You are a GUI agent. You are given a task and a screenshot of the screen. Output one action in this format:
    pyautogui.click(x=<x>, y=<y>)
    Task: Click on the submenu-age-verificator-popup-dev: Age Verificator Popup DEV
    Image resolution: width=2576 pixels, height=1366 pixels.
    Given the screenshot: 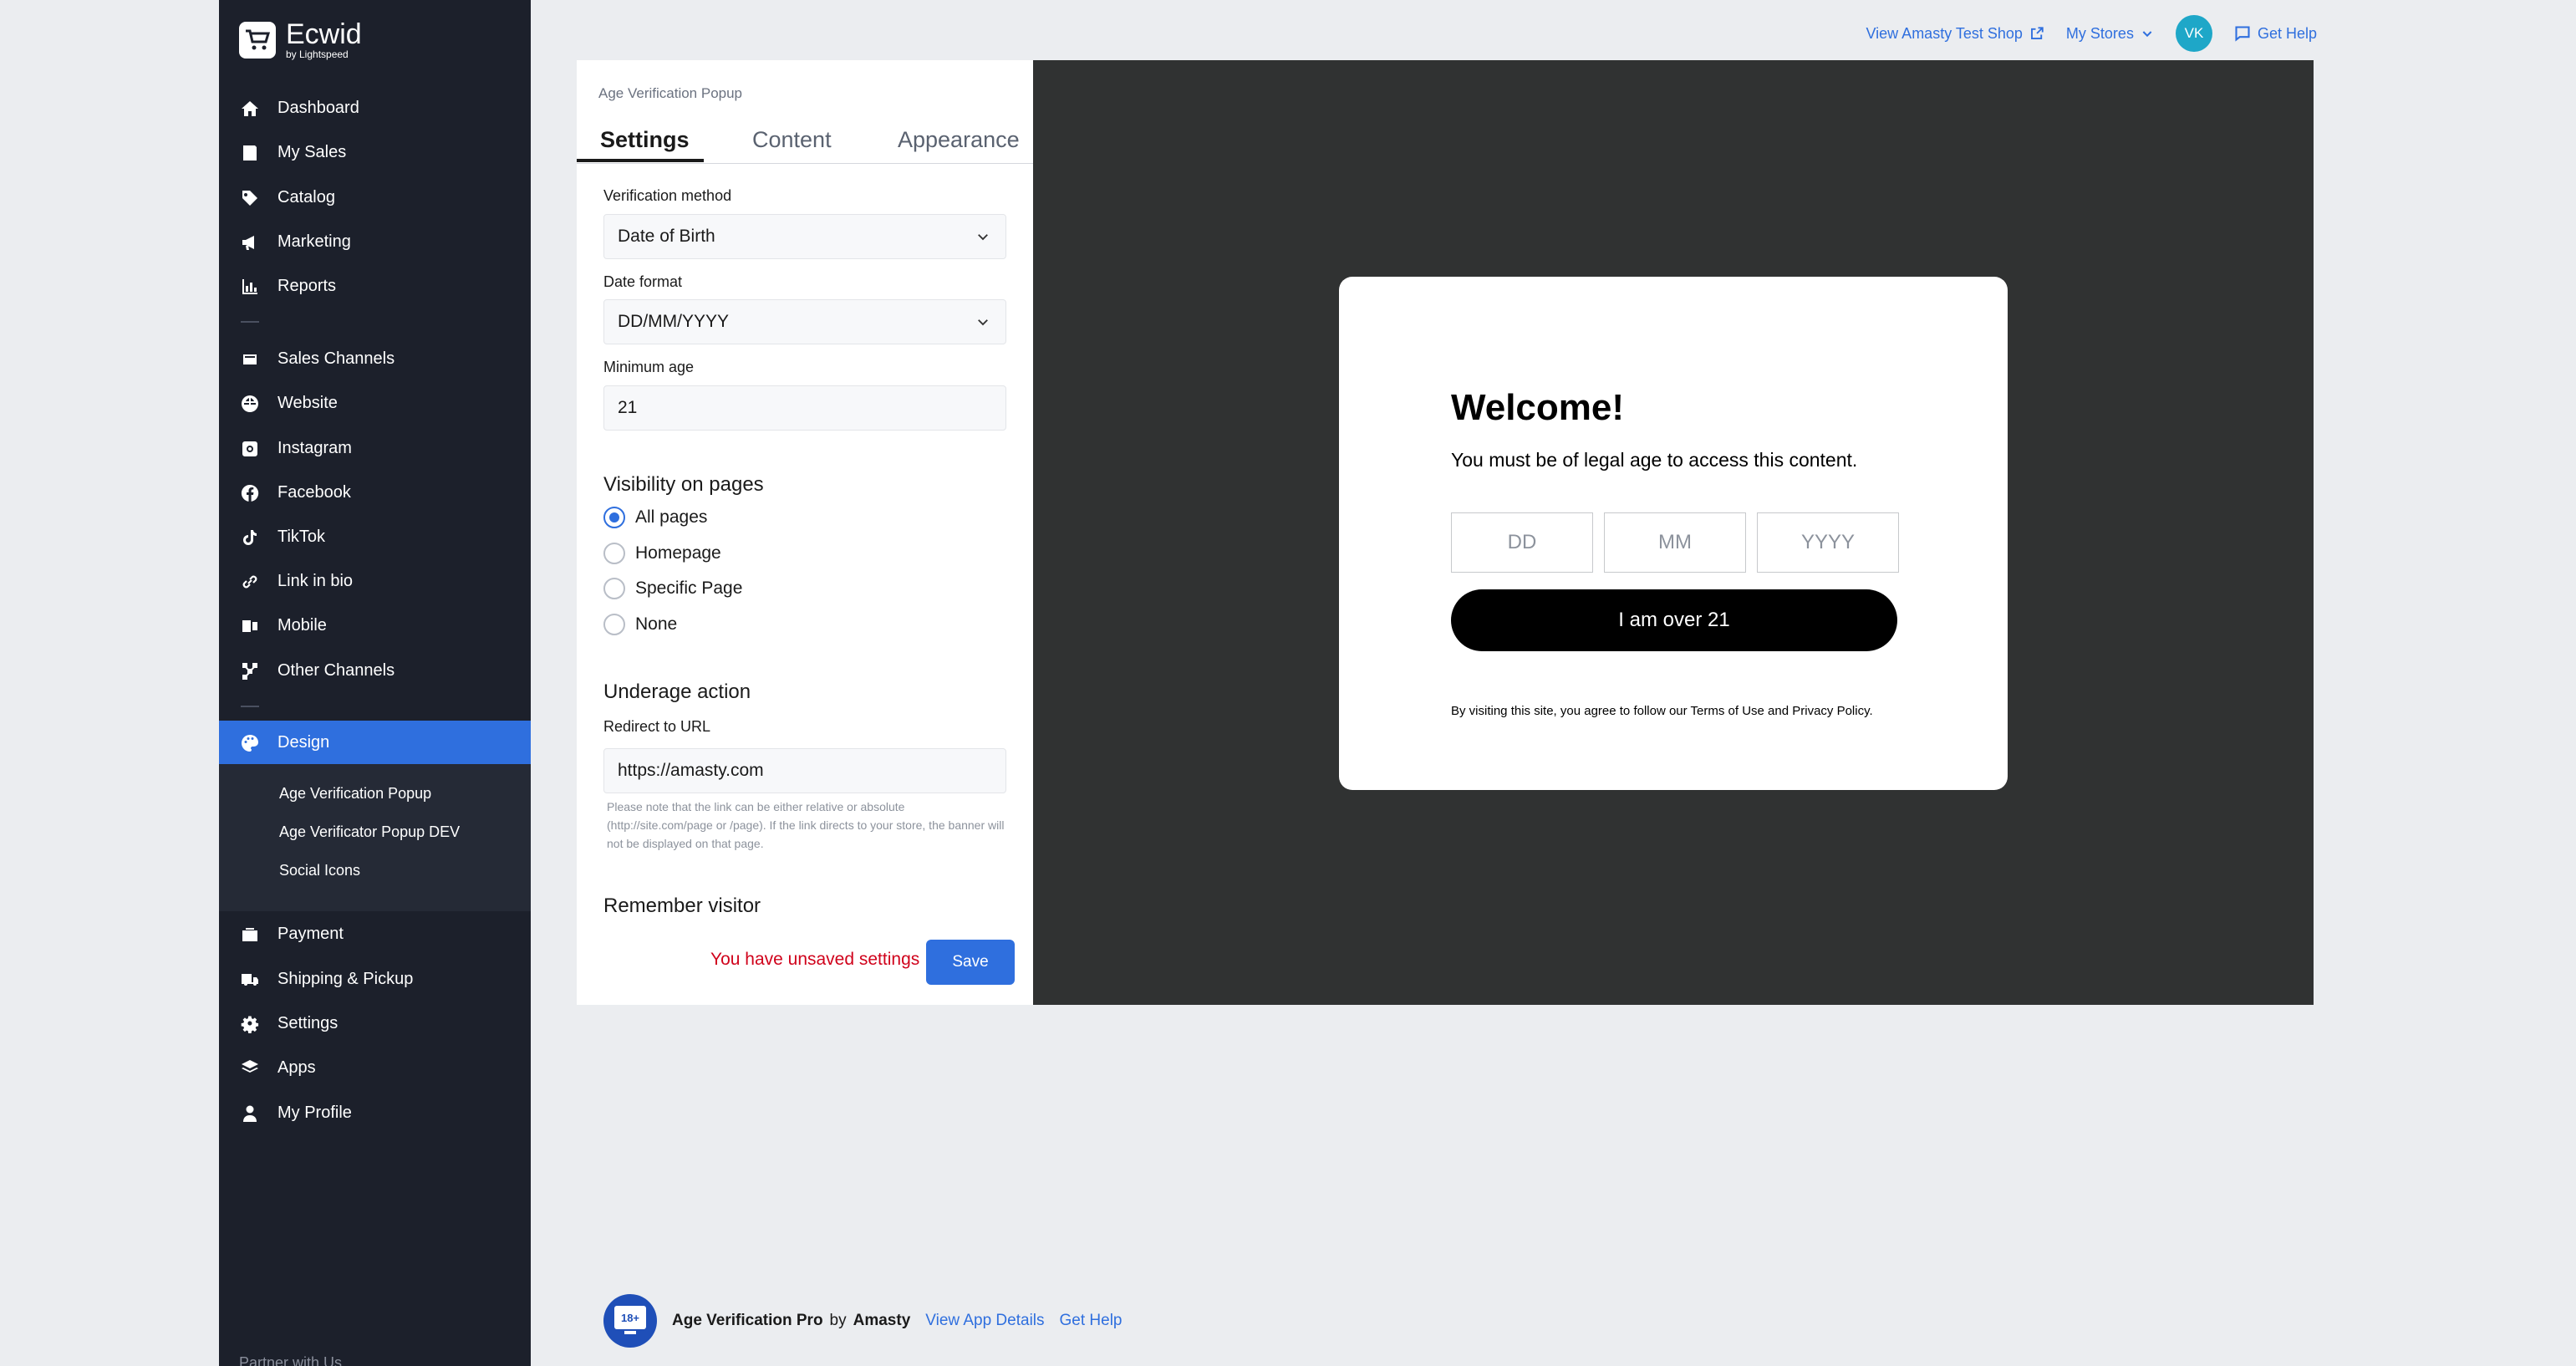 What is the action you would take?
    pyautogui.click(x=369, y=832)
    